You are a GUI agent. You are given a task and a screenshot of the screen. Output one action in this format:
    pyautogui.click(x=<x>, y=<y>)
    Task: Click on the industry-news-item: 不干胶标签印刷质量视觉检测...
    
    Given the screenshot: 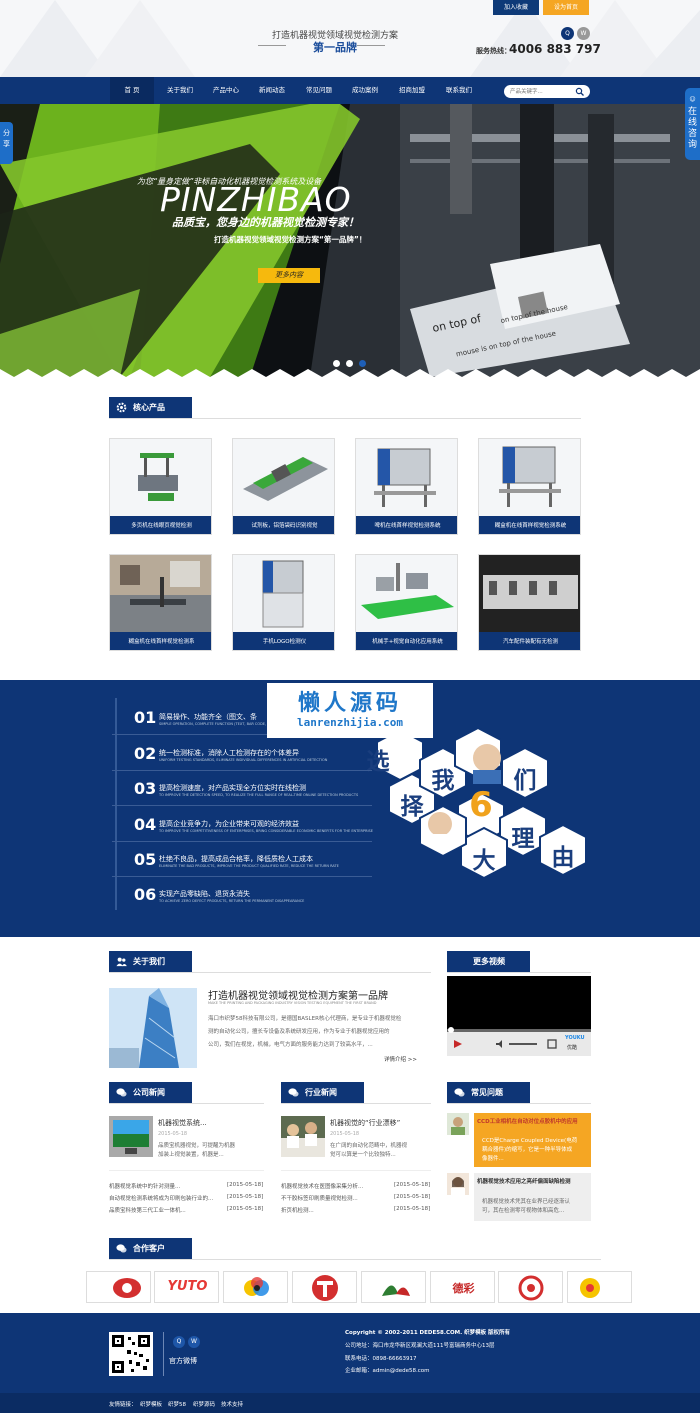 What is the action you would take?
    pyautogui.click(x=319, y=1198)
    